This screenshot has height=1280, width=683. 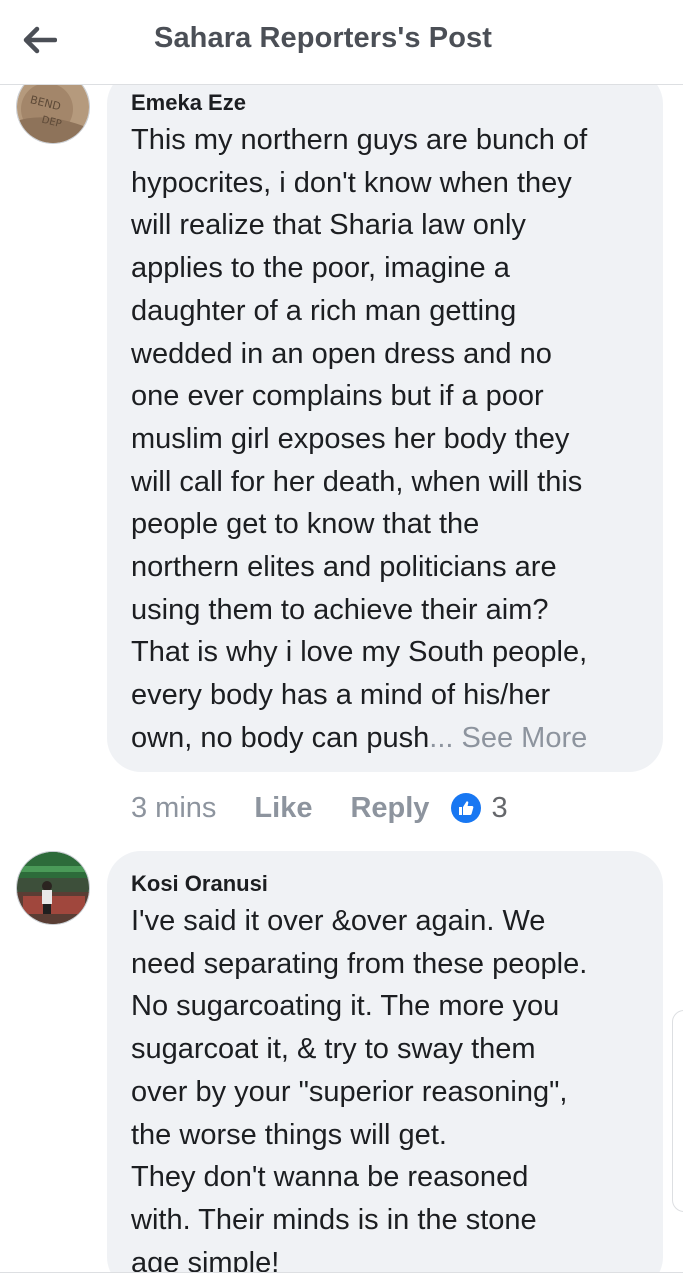 I want to click on see-more-link: ... See More, so click(x=508, y=738).